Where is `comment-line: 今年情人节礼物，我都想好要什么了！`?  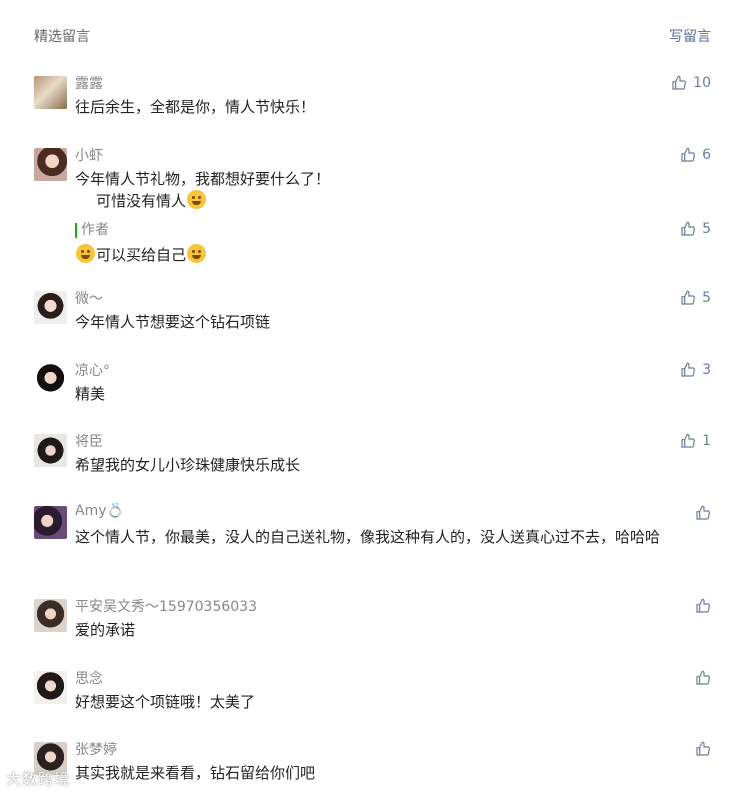 comment-line: 今年情人节礼物，我都想好要什么了！ is located at coordinates (203, 179).